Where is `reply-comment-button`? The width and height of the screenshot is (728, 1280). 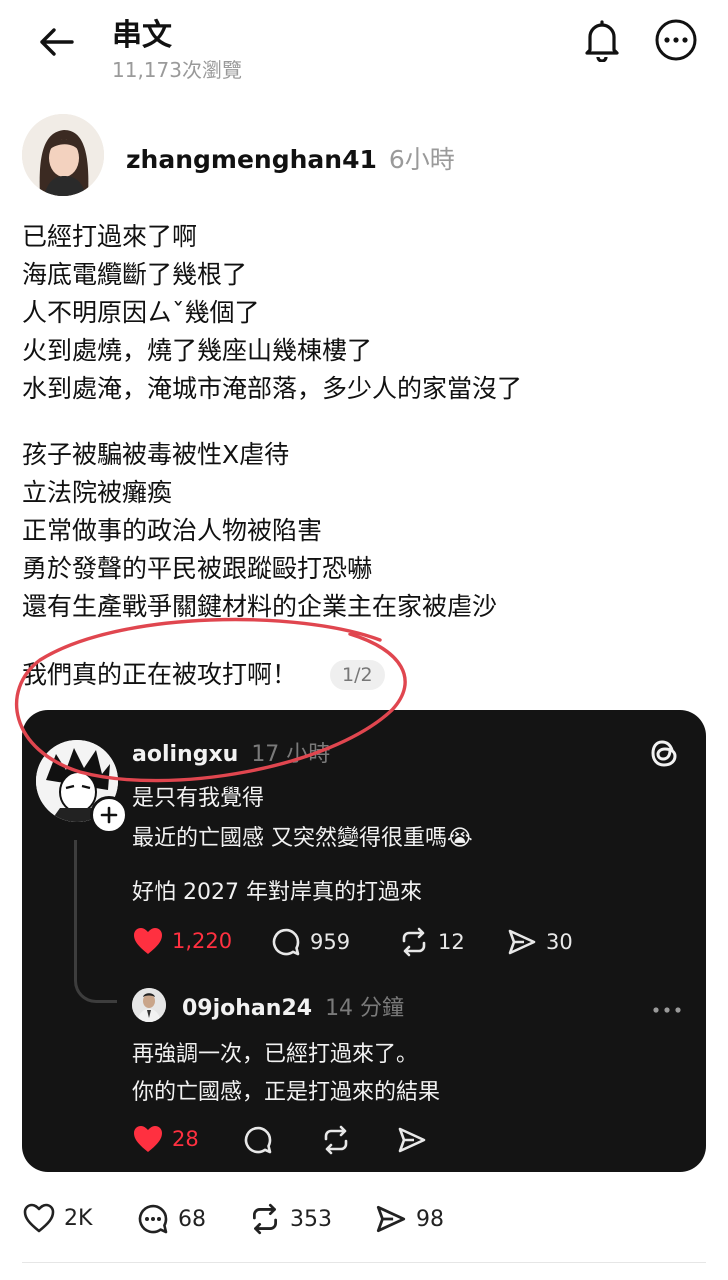
reply-comment-button is located at coordinates (258, 1142).